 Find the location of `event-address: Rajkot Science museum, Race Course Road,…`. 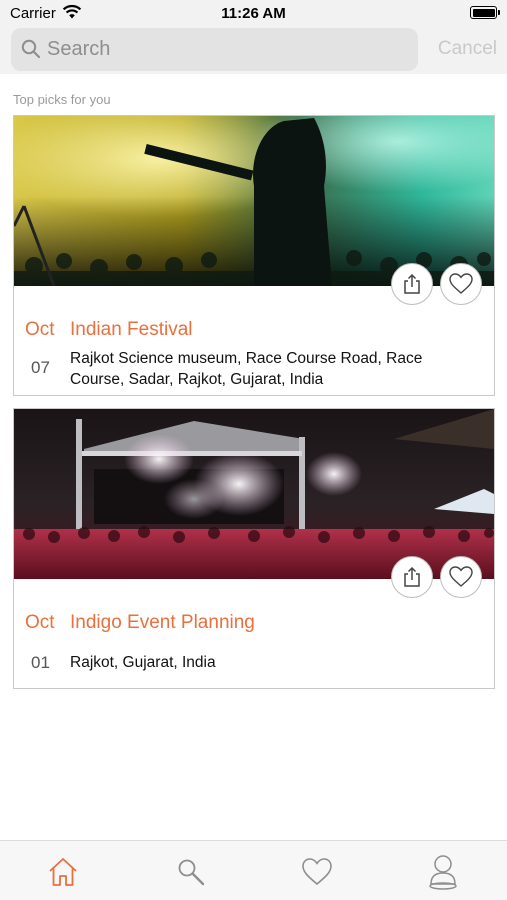

event-address: Rajkot Science museum, Race Course Road,… is located at coordinates (246, 369).